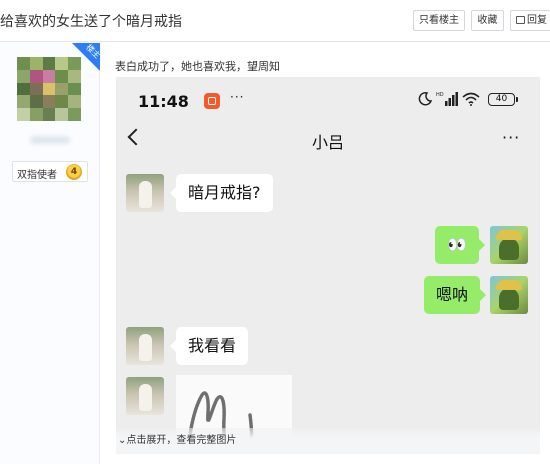 The width and height of the screenshot is (550, 464). I want to click on owner-ribbon: 楼主, so click(86, 57).